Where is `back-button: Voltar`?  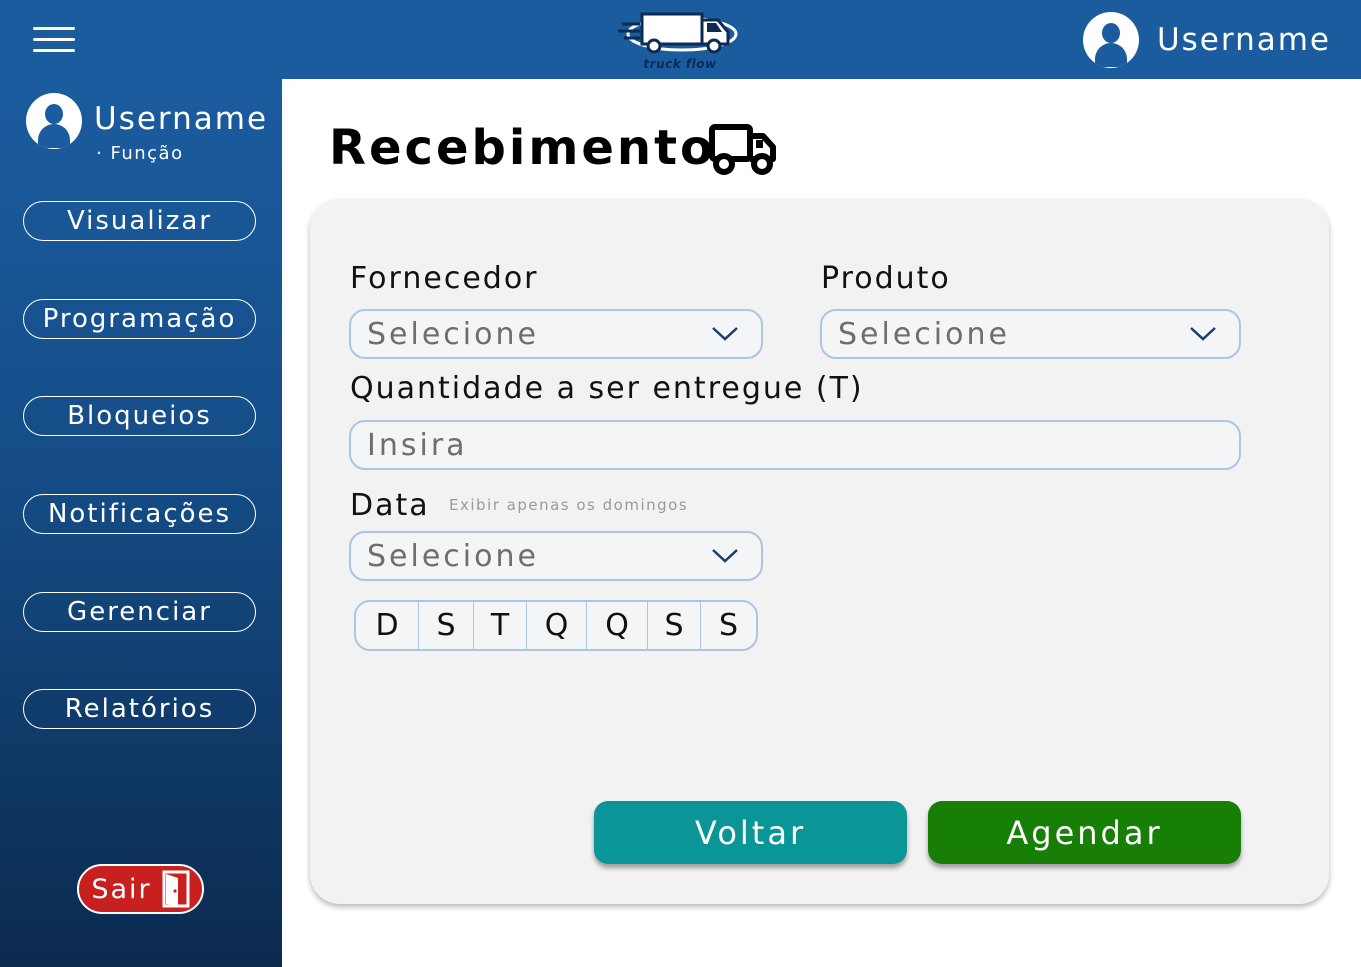
back-button: Voltar is located at coordinates (750, 832).